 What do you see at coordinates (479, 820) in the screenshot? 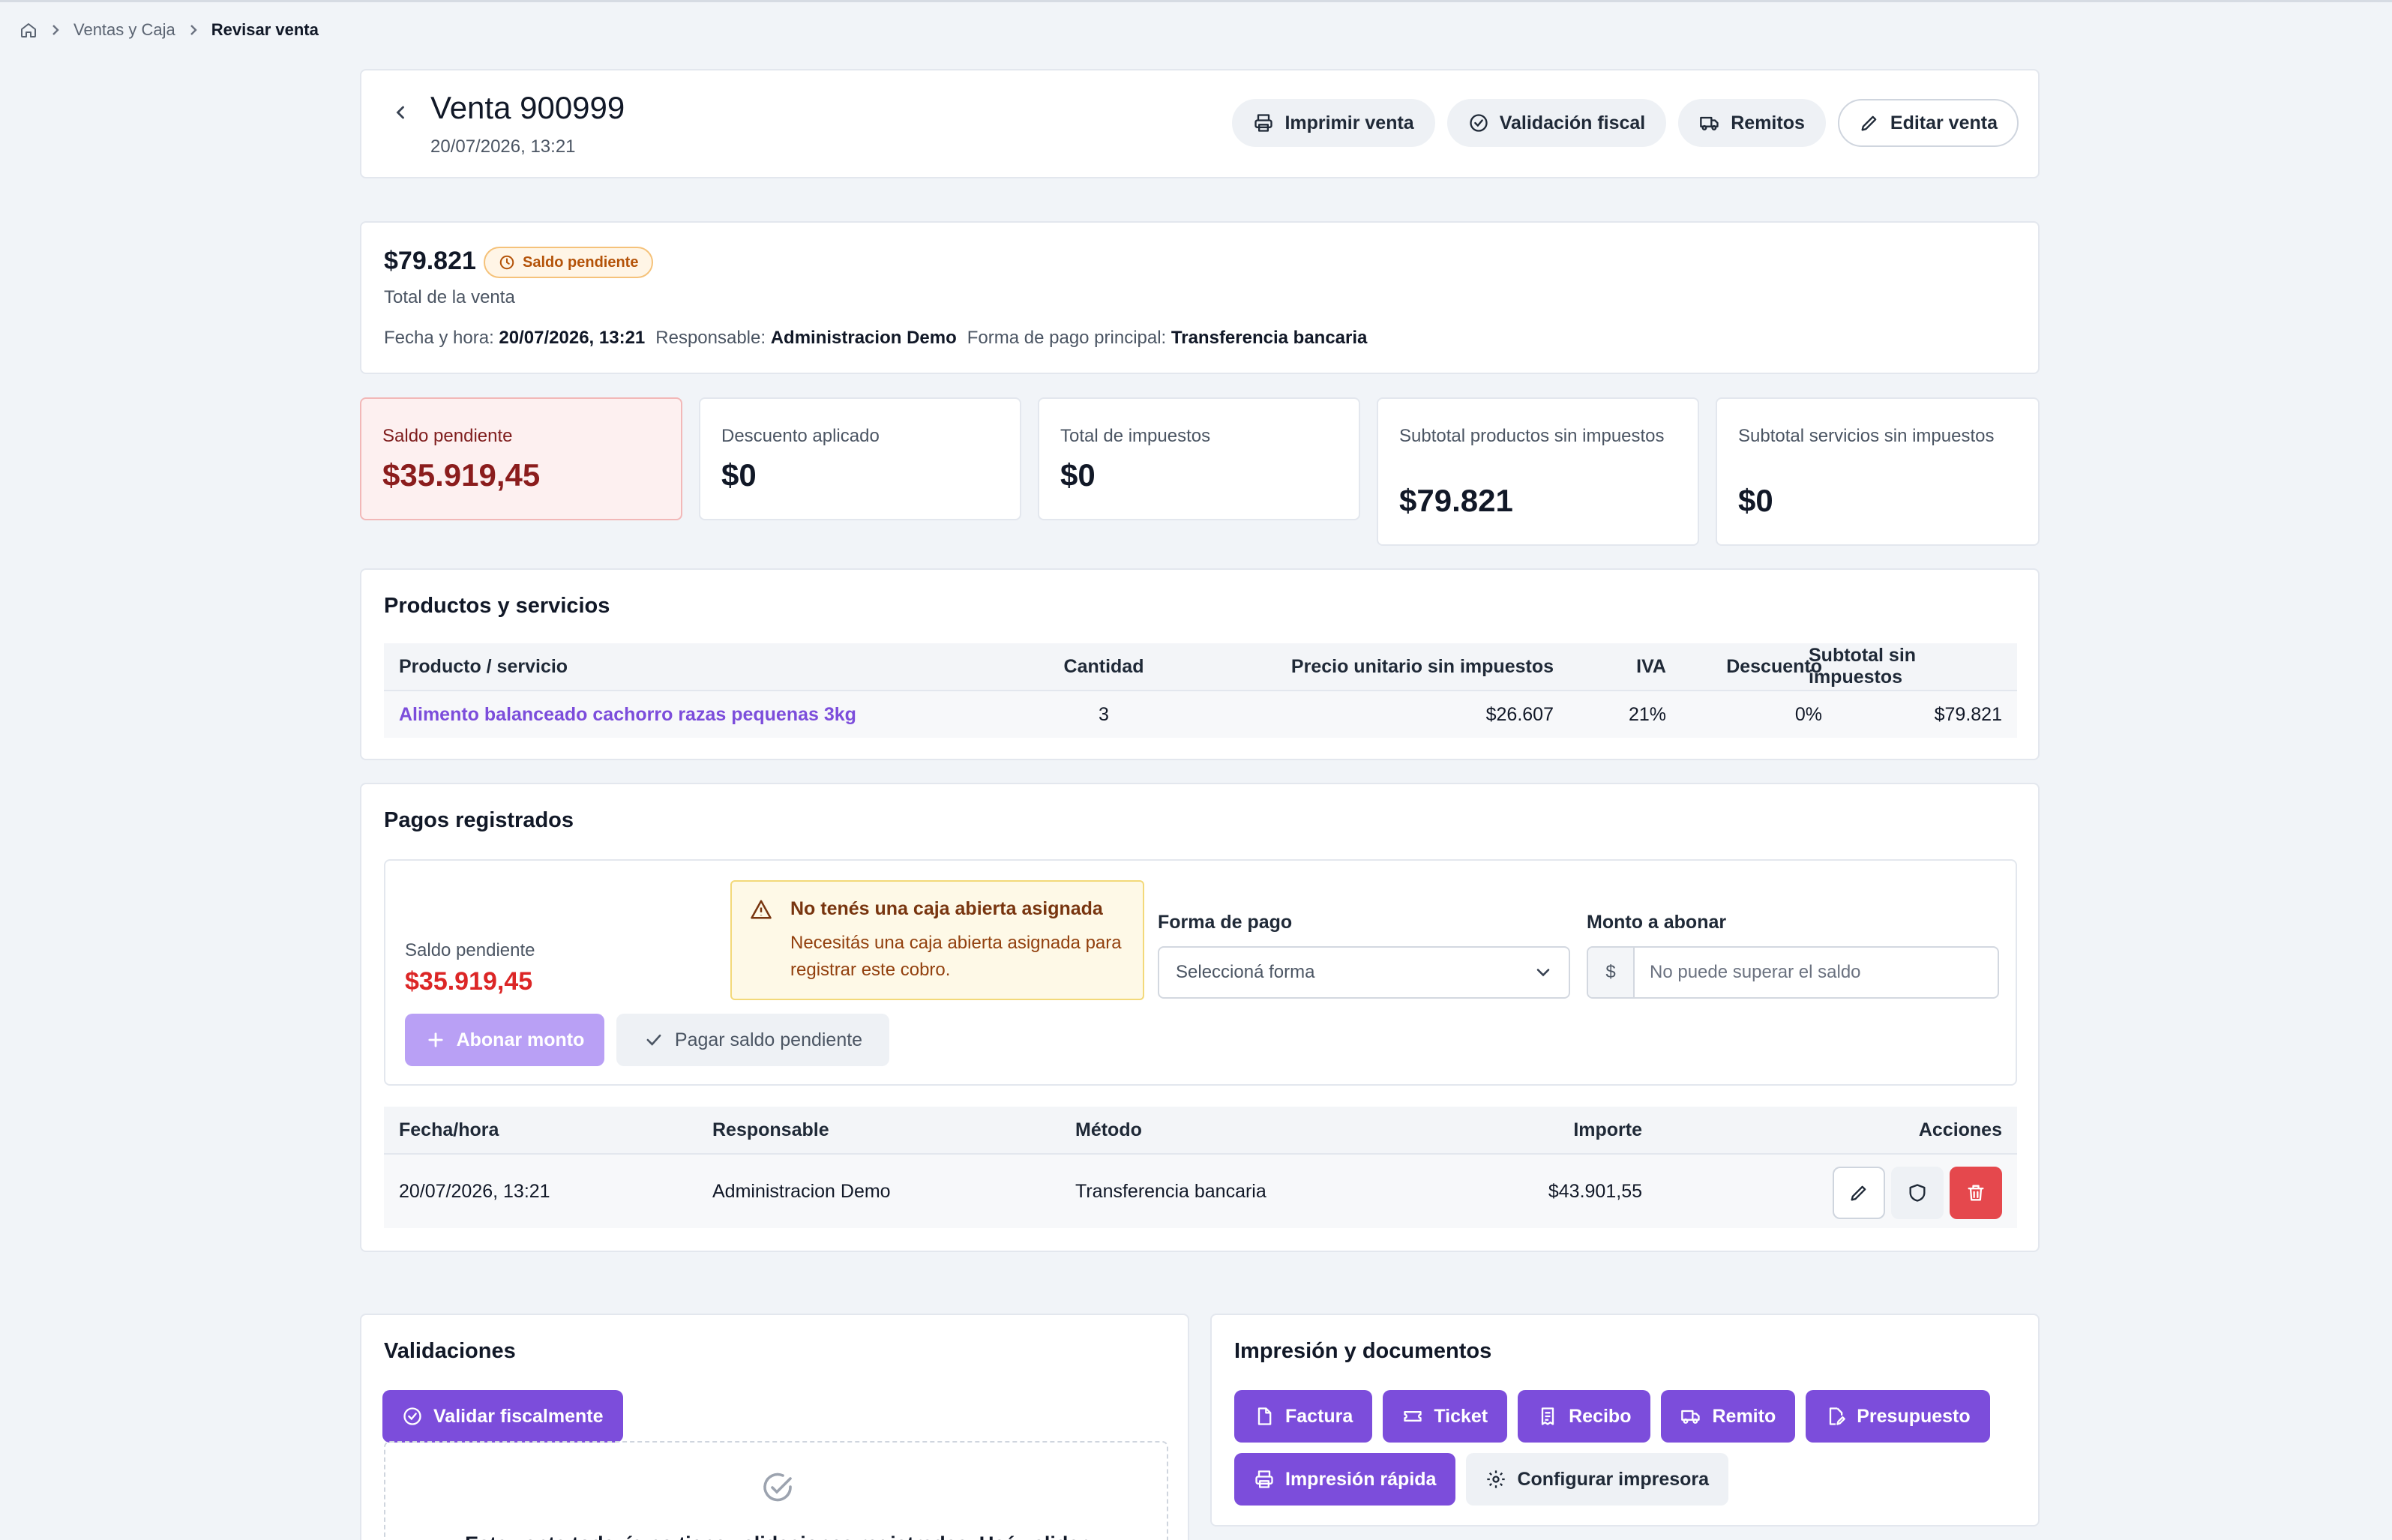
I see `payments-title: Pagos registrados` at bounding box center [479, 820].